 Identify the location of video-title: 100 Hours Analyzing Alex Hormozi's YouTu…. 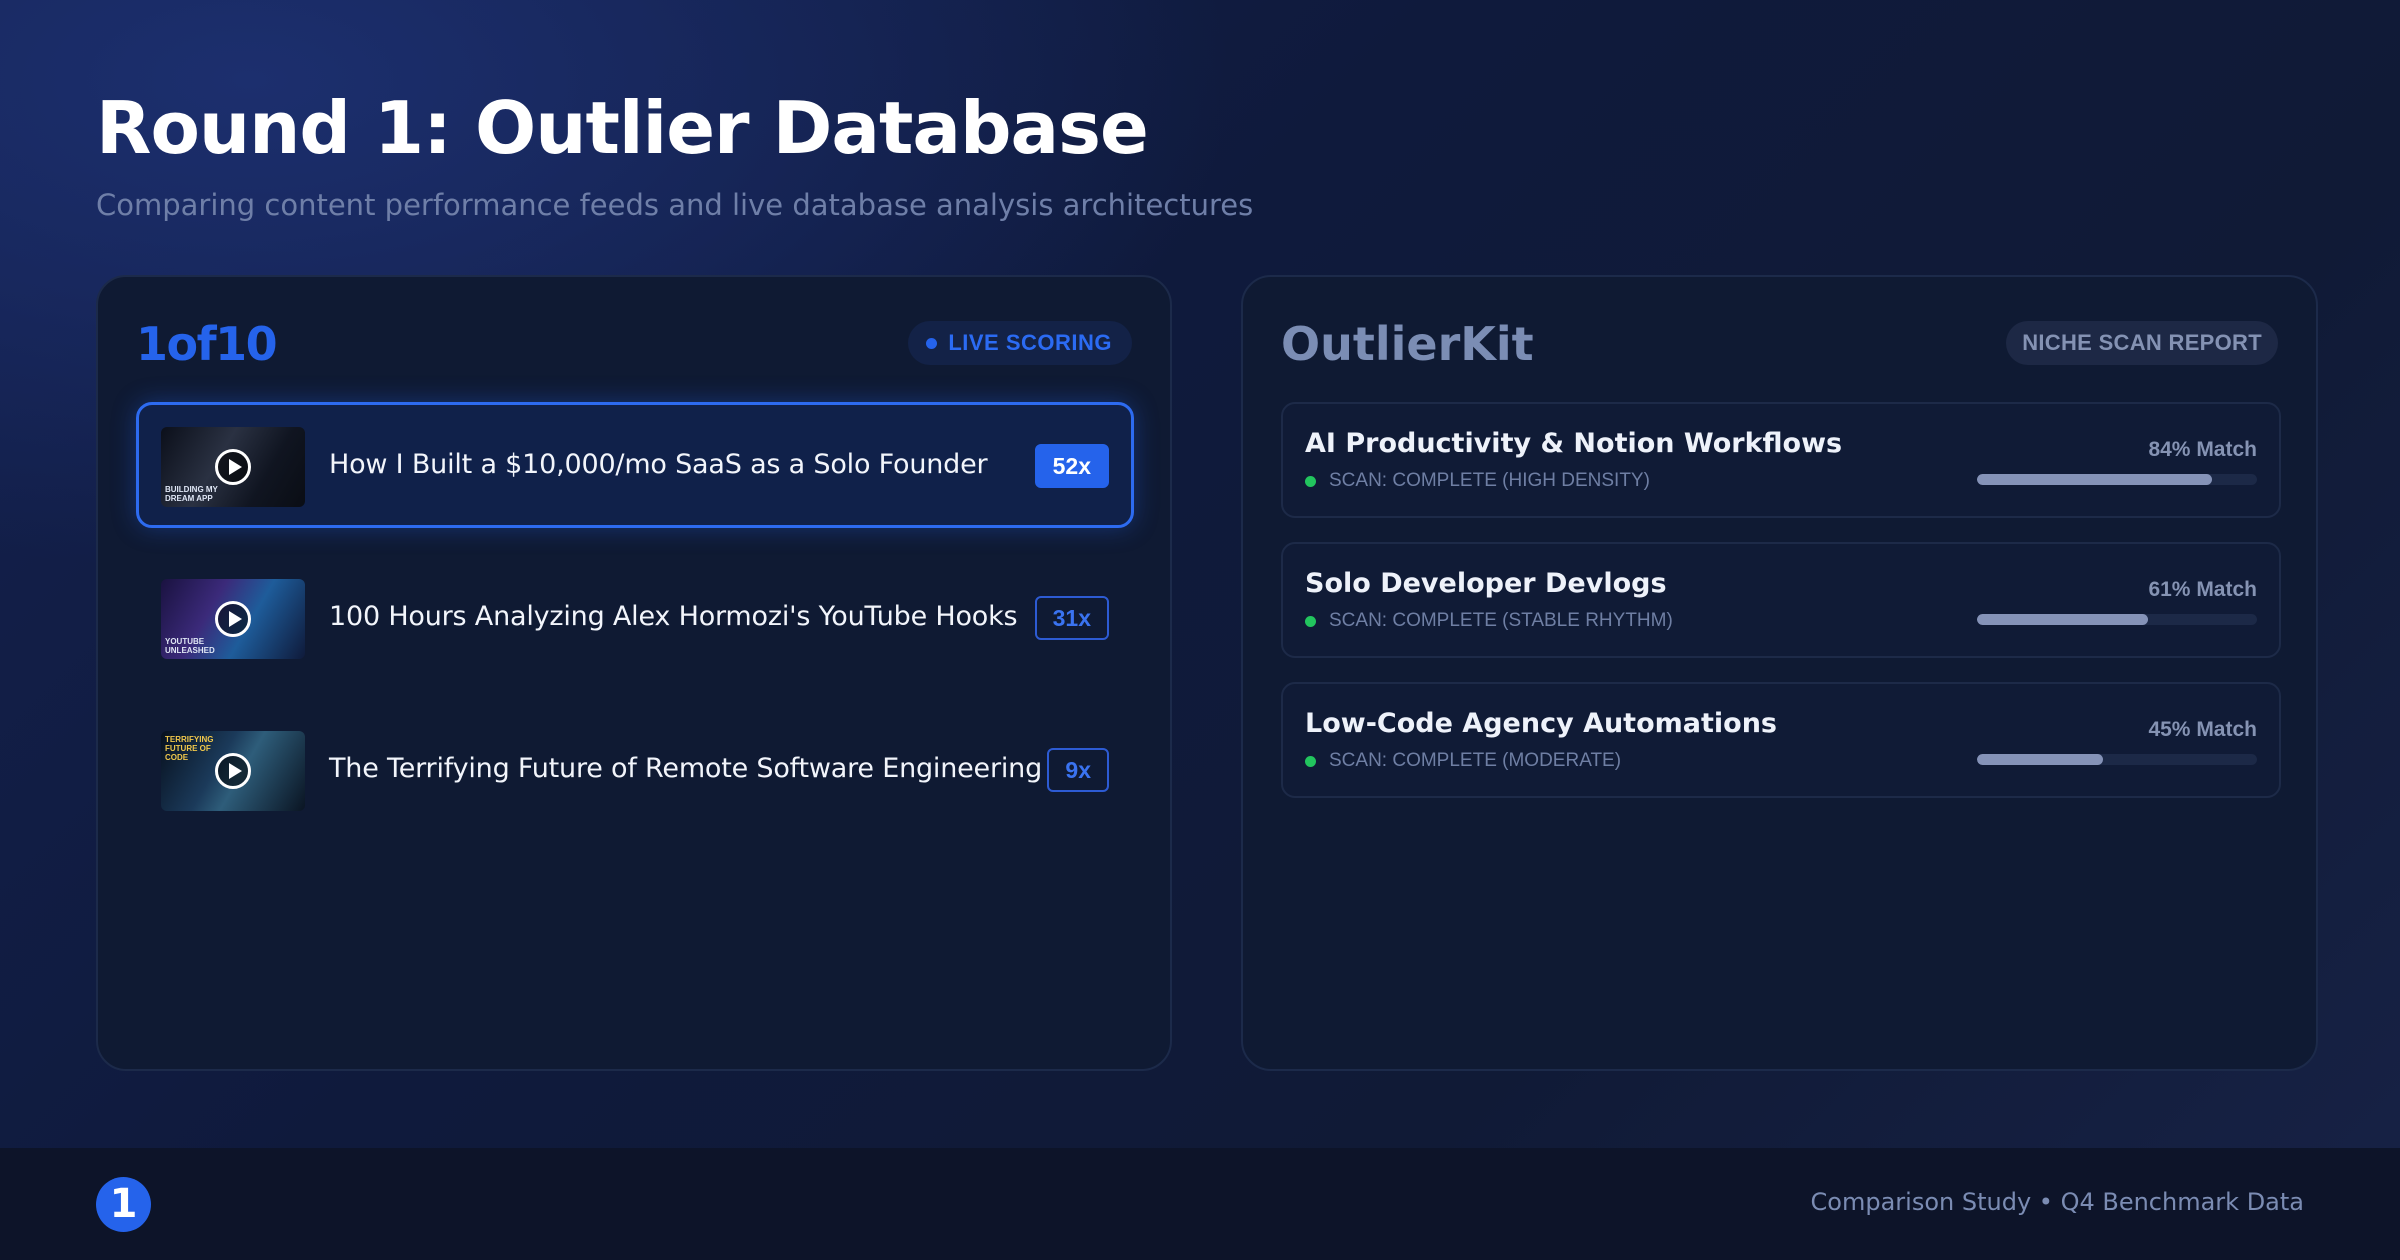
(673, 617).